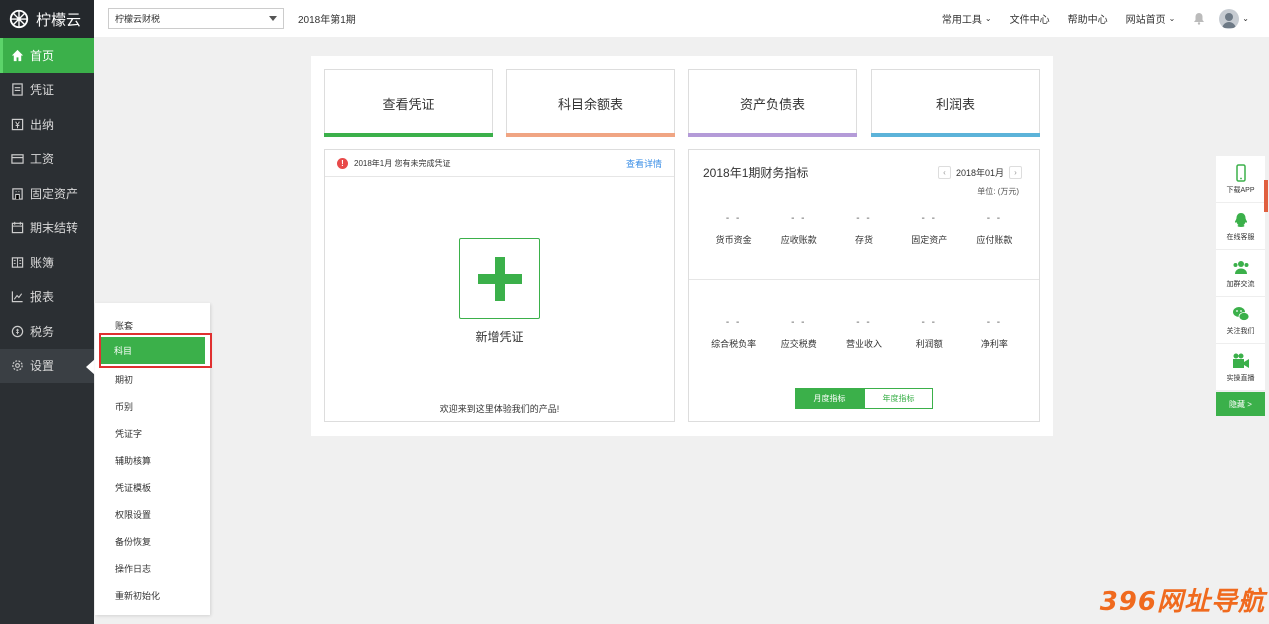 Image resolution: width=1269 pixels, height=624 pixels. I want to click on bell-icon, so click(1199, 18).